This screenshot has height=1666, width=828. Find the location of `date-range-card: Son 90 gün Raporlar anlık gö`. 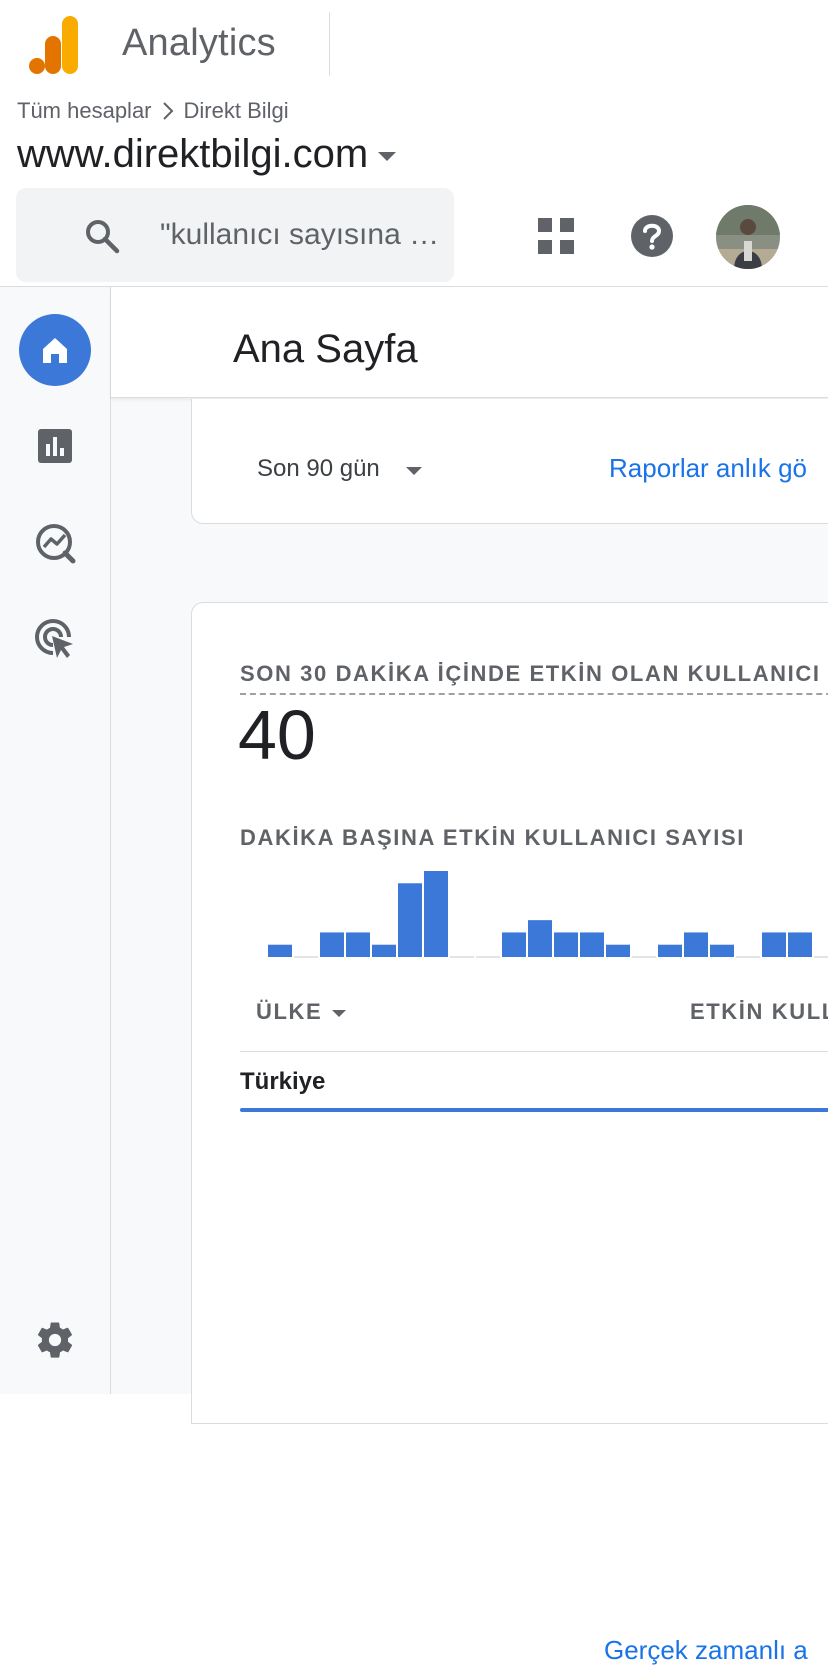

date-range-card: Son 90 gün Raporlar anlık gö is located at coordinates (509, 461).